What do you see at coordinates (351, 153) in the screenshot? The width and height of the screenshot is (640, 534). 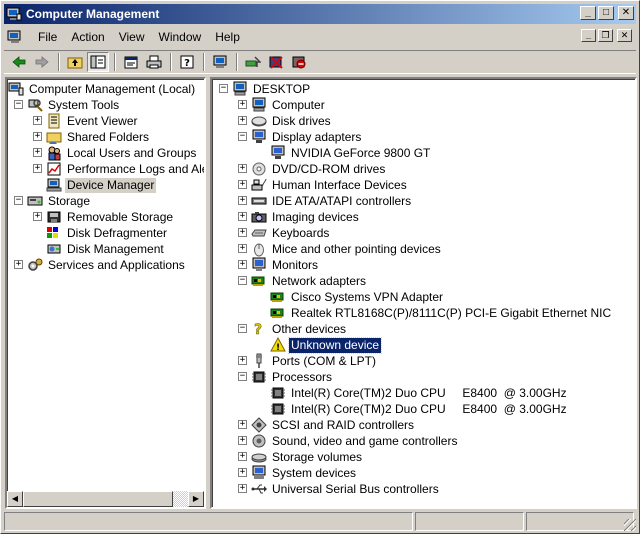 I see `device-node-nvidia-geforce-9800-gt: NVIDIA GeForce 9800 GT` at bounding box center [351, 153].